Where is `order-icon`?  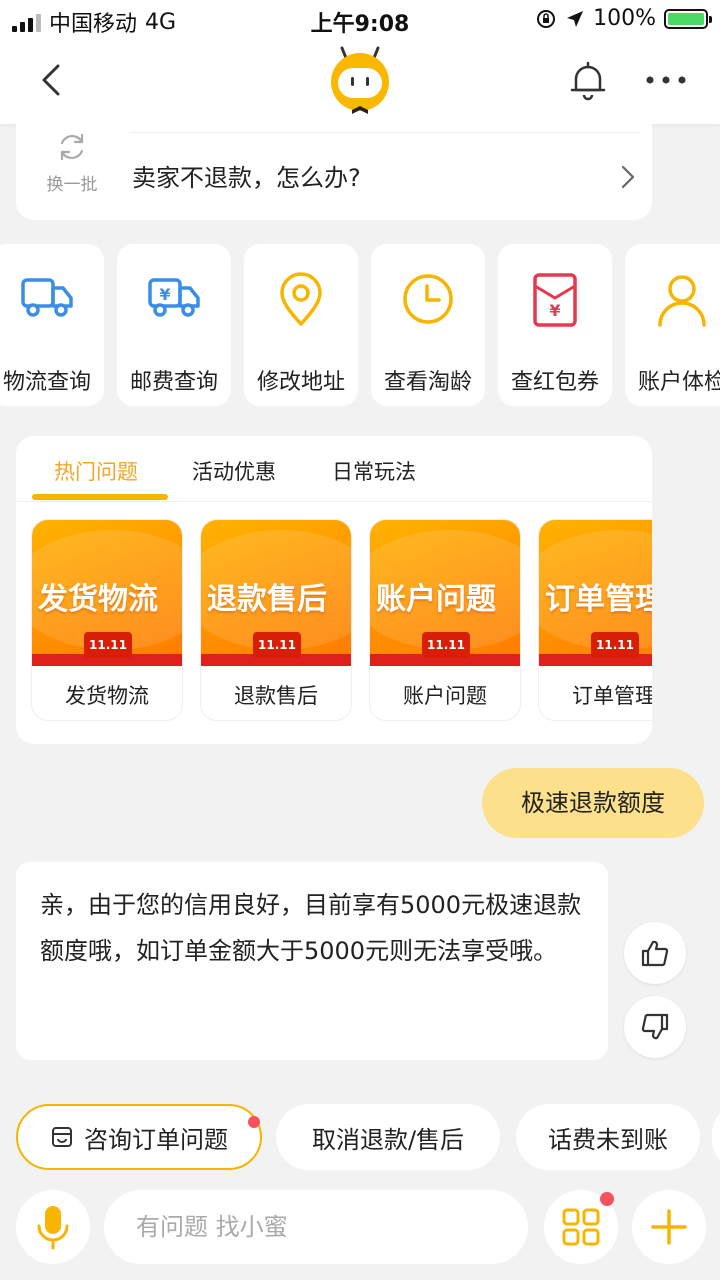 order-icon is located at coordinates (62, 1137).